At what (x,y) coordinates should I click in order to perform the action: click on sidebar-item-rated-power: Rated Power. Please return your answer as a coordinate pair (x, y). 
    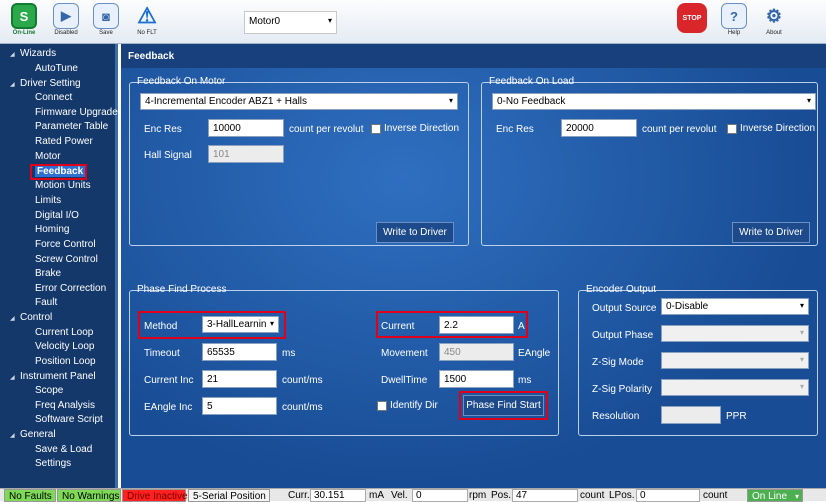
    Looking at the image, I should click on (64, 141).